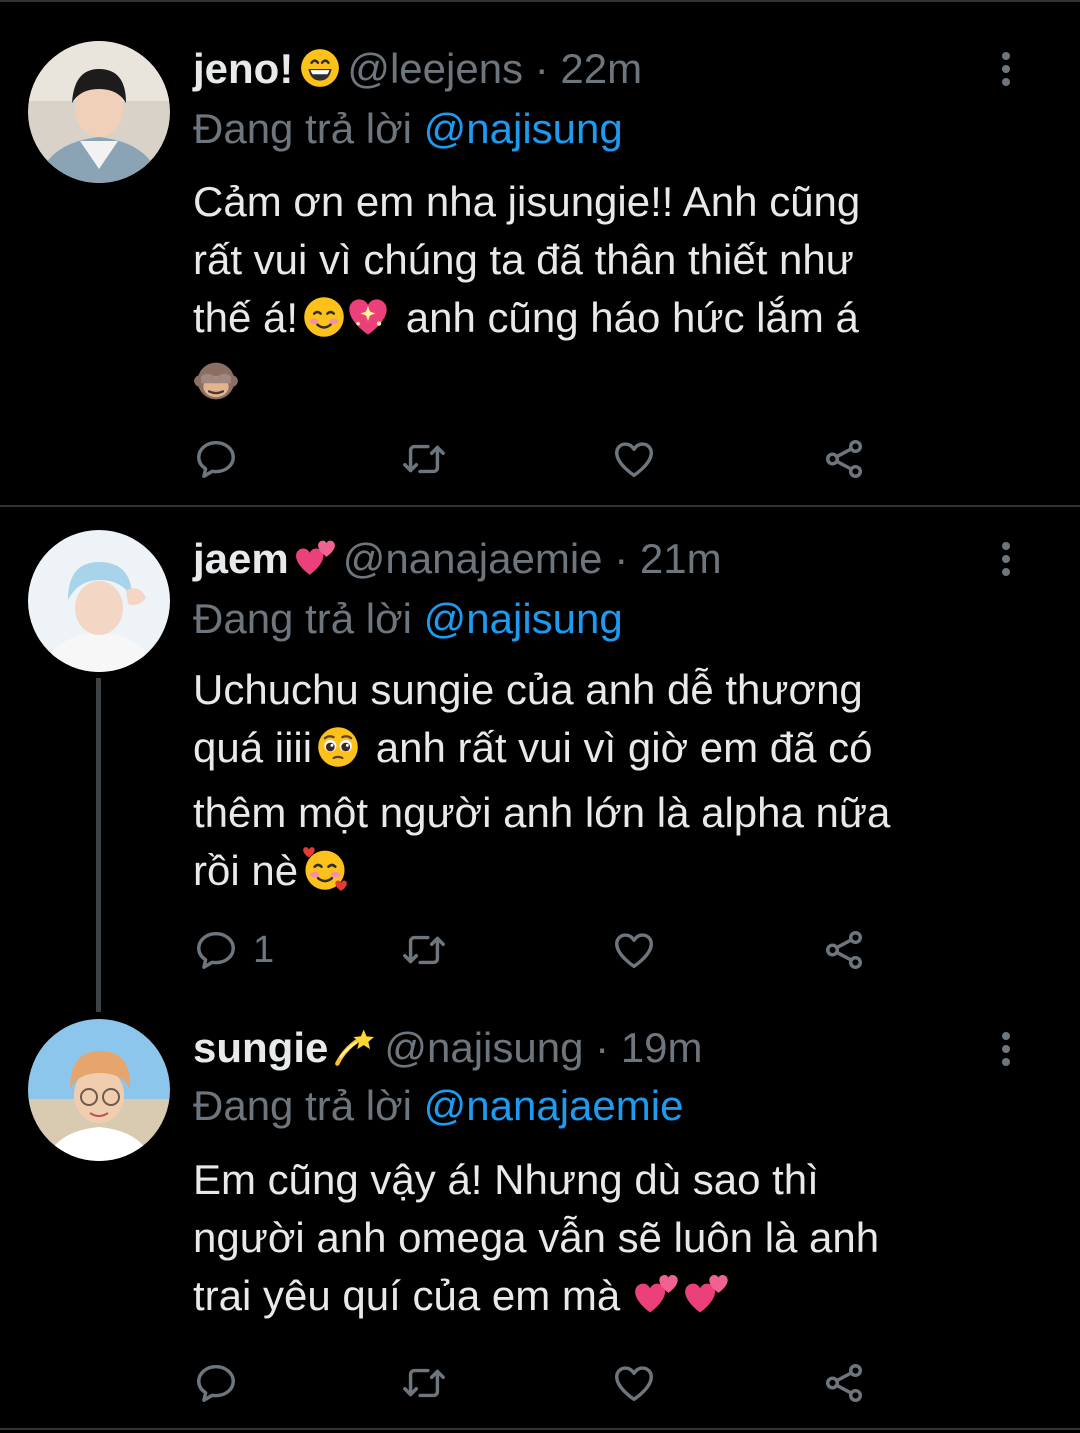 This screenshot has height=1433, width=1080. I want to click on display-name: sungie, so click(260, 1047).